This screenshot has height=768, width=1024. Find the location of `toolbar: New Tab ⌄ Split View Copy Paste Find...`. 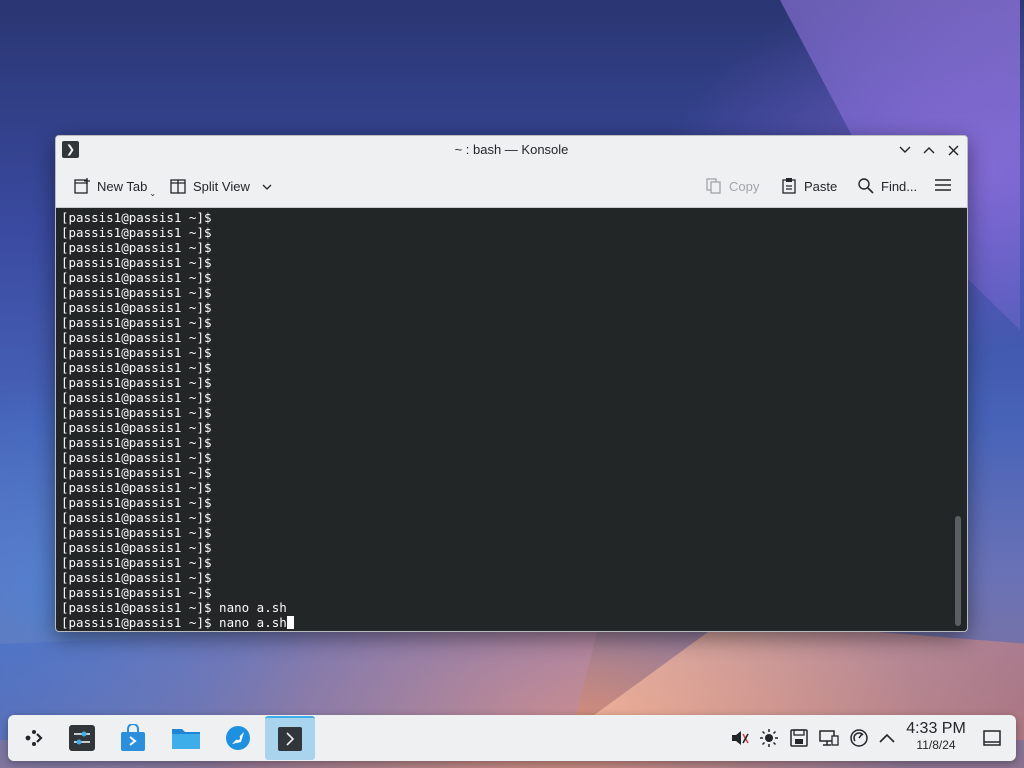

toolbar: New Tab ⌄ Split View Copy Paste Find... is located at coordinates (511, 186).